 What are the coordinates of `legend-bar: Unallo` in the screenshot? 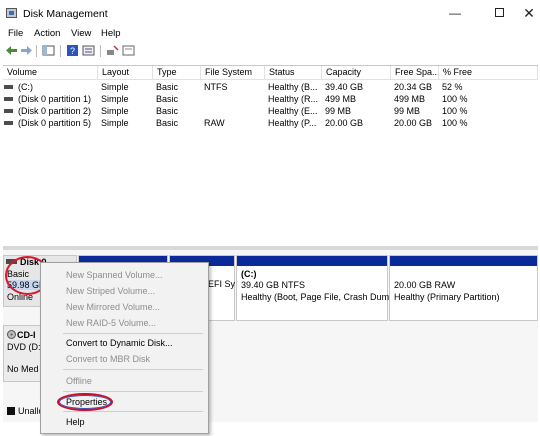 It's located at (23, 411).